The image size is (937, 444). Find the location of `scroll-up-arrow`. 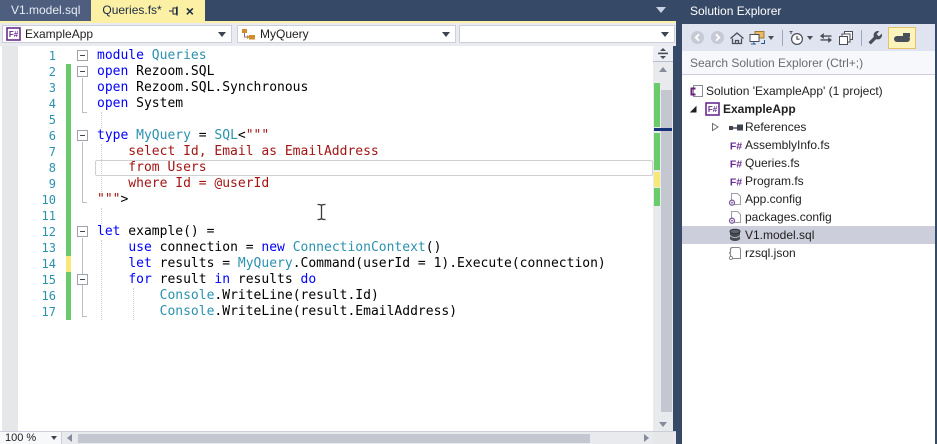

scroll-up-arrow is located at coordinates (663, 69).